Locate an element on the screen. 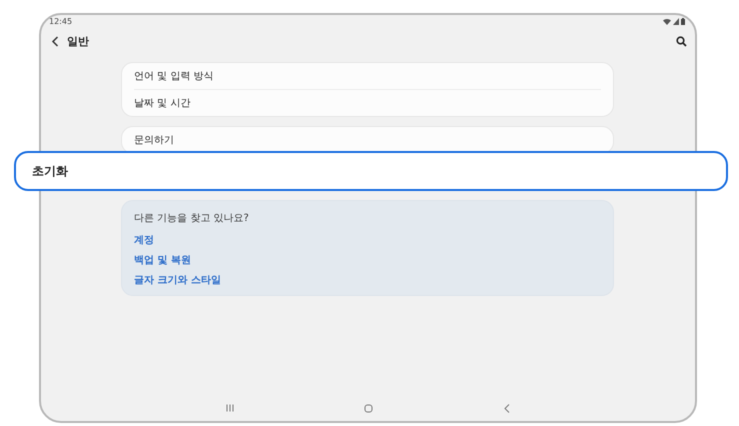  status-time: 12:45 is located at coordinates (60, 21).